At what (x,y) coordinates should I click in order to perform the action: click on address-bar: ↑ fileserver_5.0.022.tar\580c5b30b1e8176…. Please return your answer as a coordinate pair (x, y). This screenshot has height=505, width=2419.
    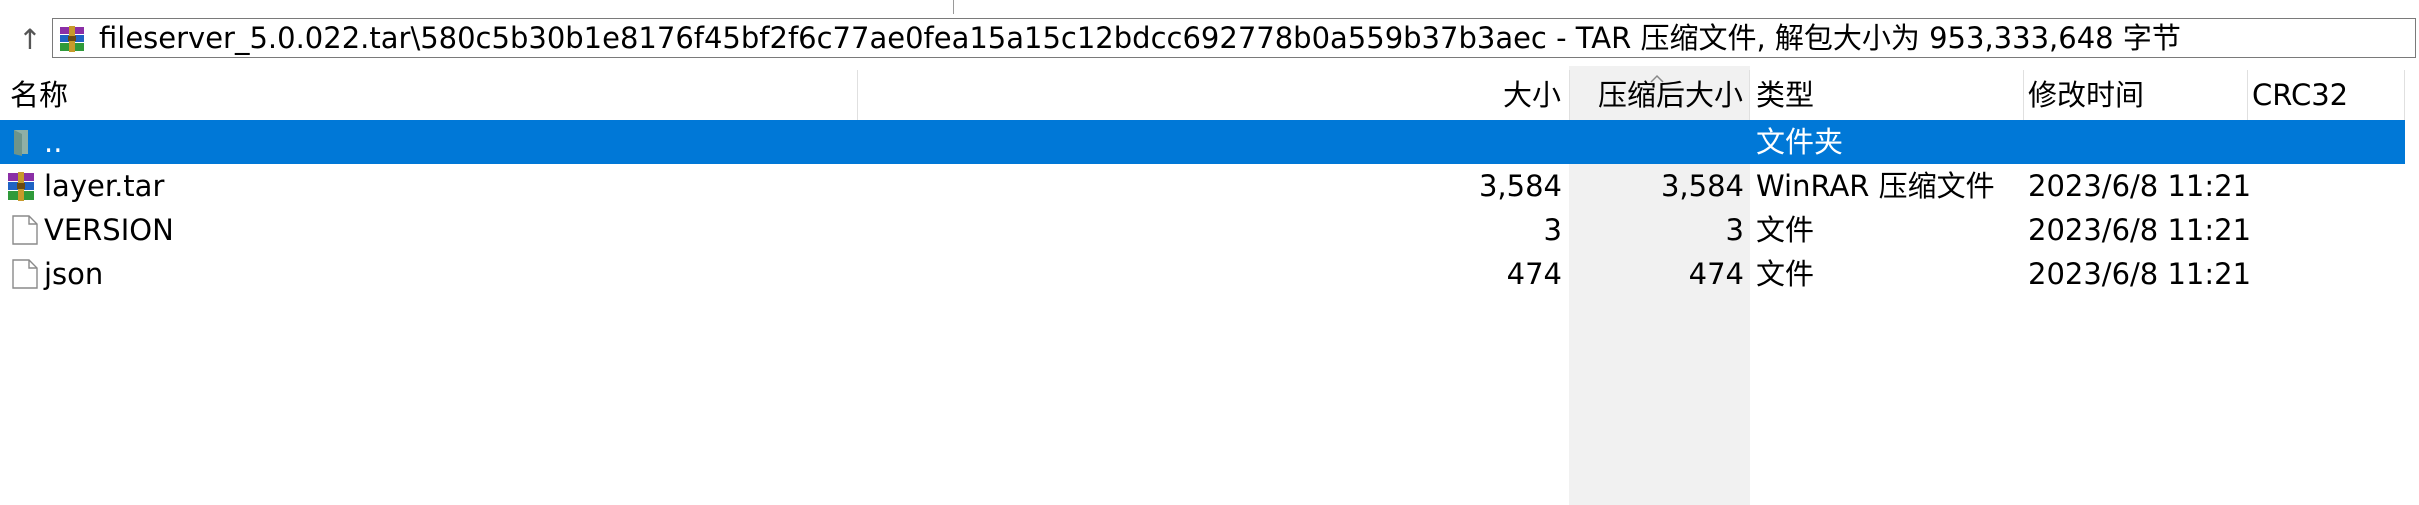
    Looking at the image, I should click on (1209, 40).